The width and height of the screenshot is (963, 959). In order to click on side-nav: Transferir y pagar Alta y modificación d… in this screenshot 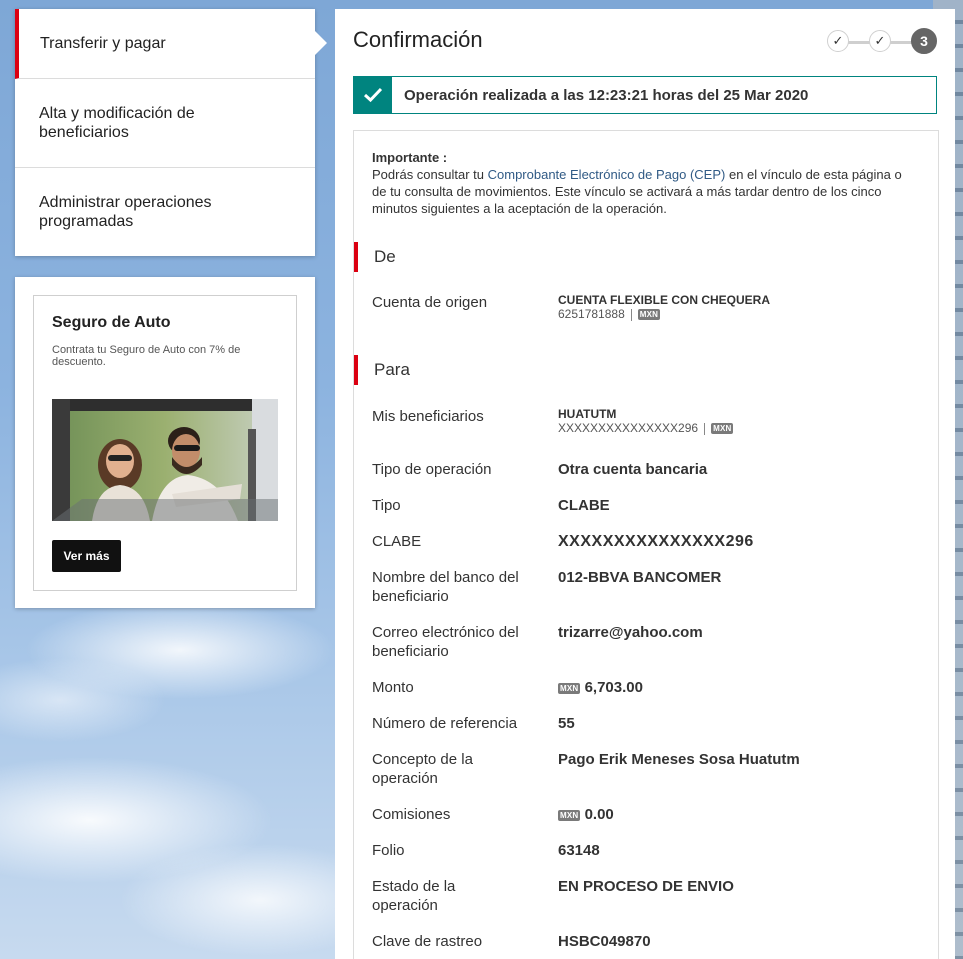, I will do `click(171, 132)`.